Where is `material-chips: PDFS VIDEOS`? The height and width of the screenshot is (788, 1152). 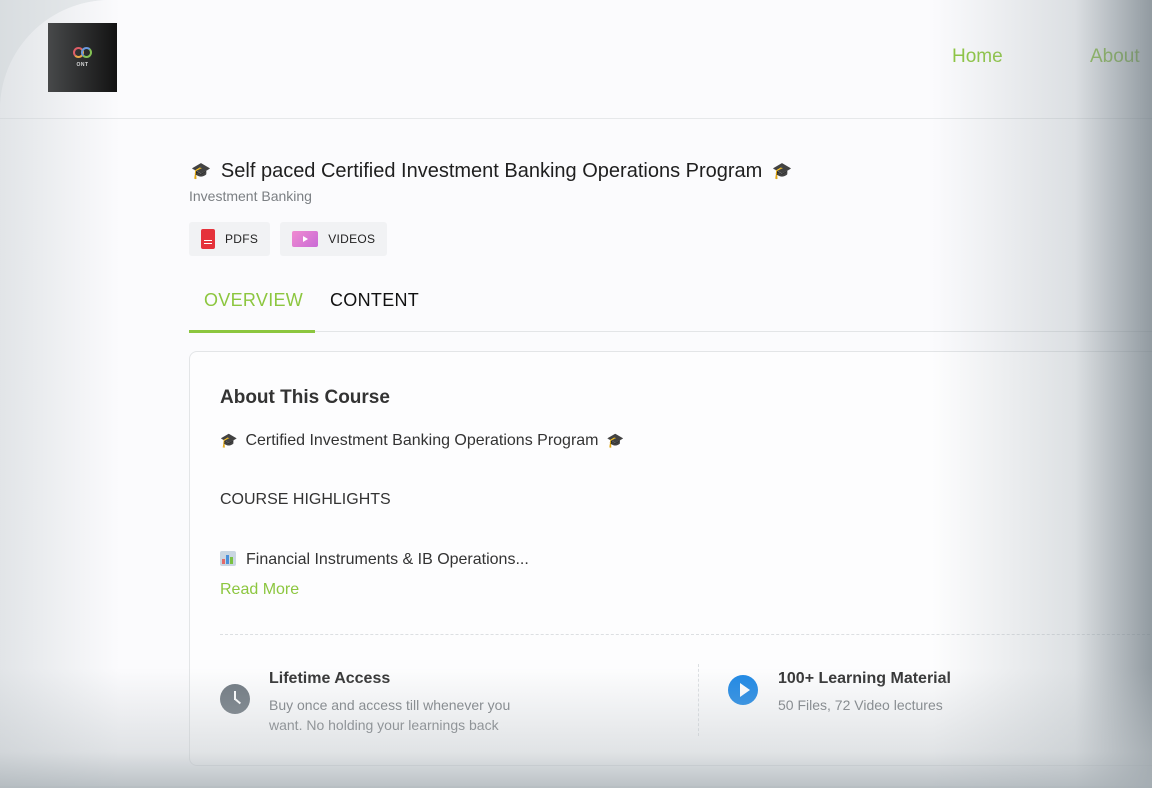
material-chips: PDFS VIDEOS is located at coordinates (288, 239).